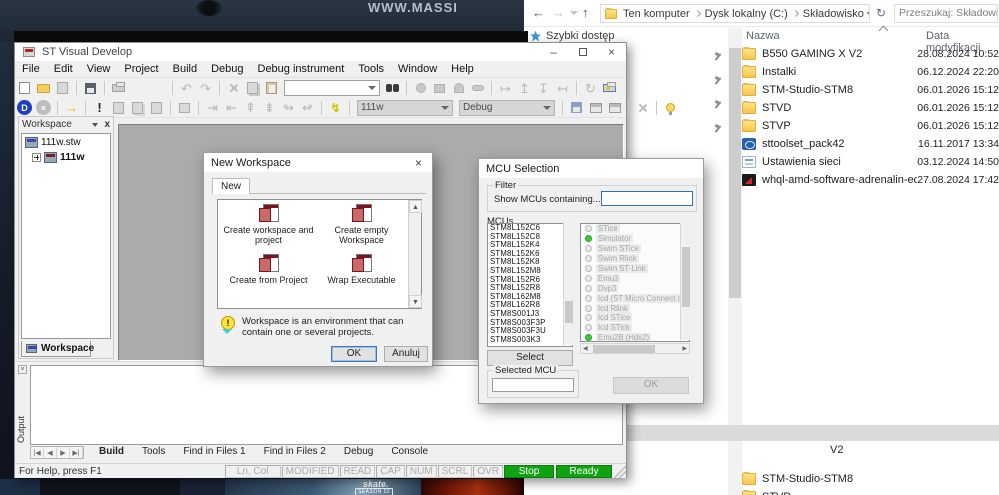 The image size is (999, 495). I want to click on menu-item: Build, so click(185, 69).